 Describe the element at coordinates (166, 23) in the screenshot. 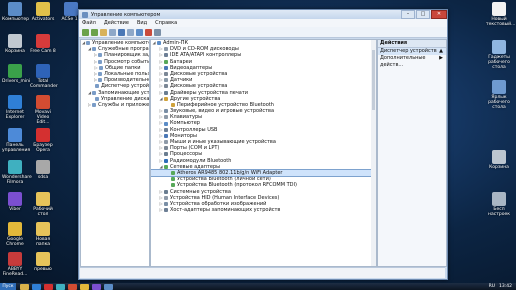

I see `menu-help: Справка` at that location.